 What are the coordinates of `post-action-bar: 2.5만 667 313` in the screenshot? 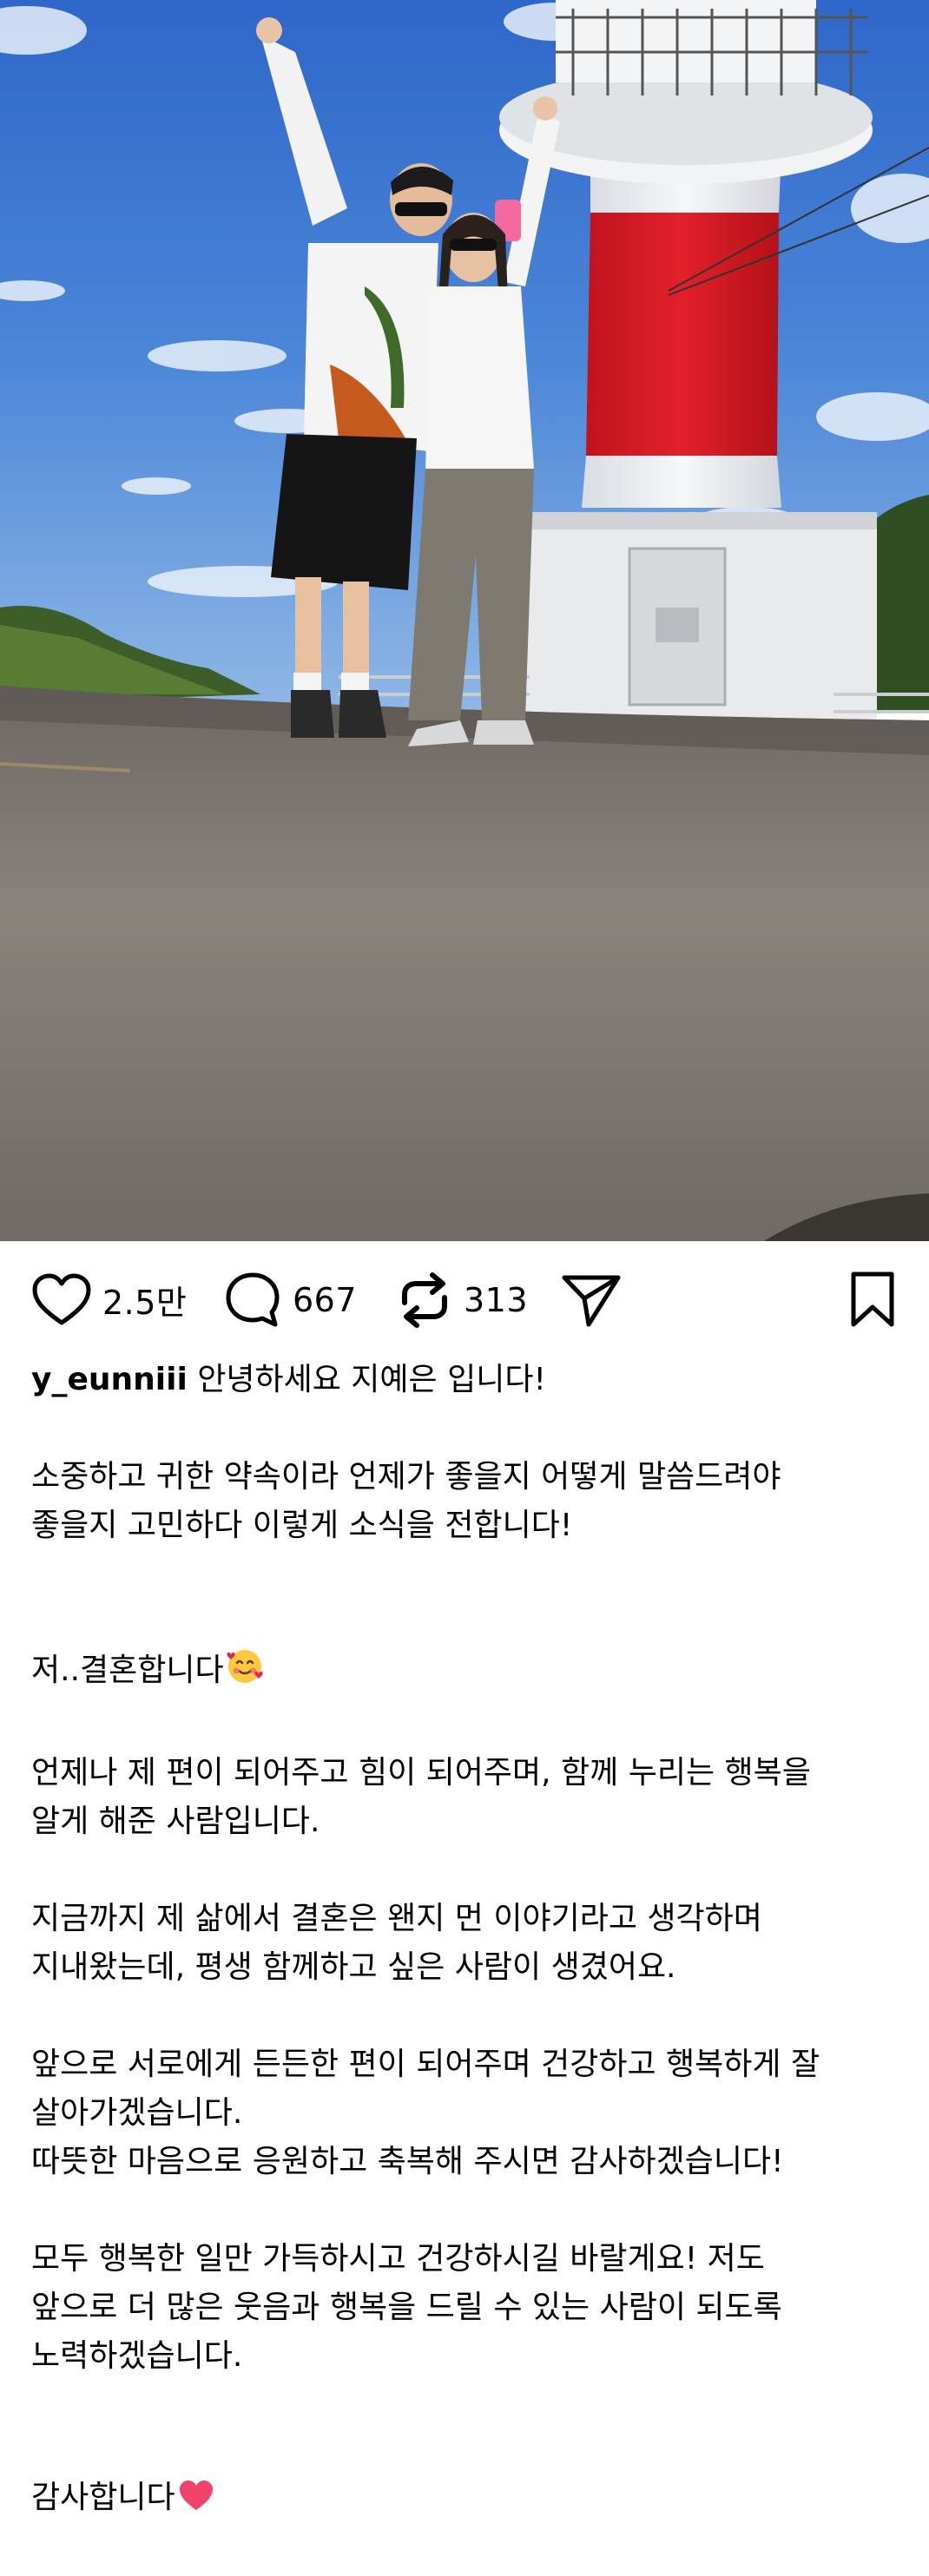 It's located at (464, 1299).